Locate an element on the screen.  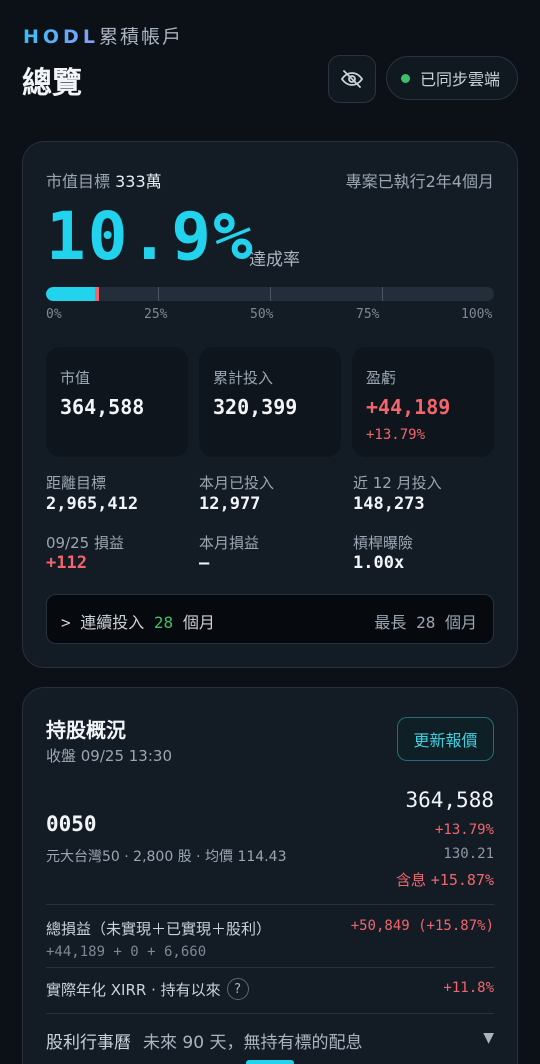
sync-status-badge: 已同步雲端 is located at coordinates (452, 78).